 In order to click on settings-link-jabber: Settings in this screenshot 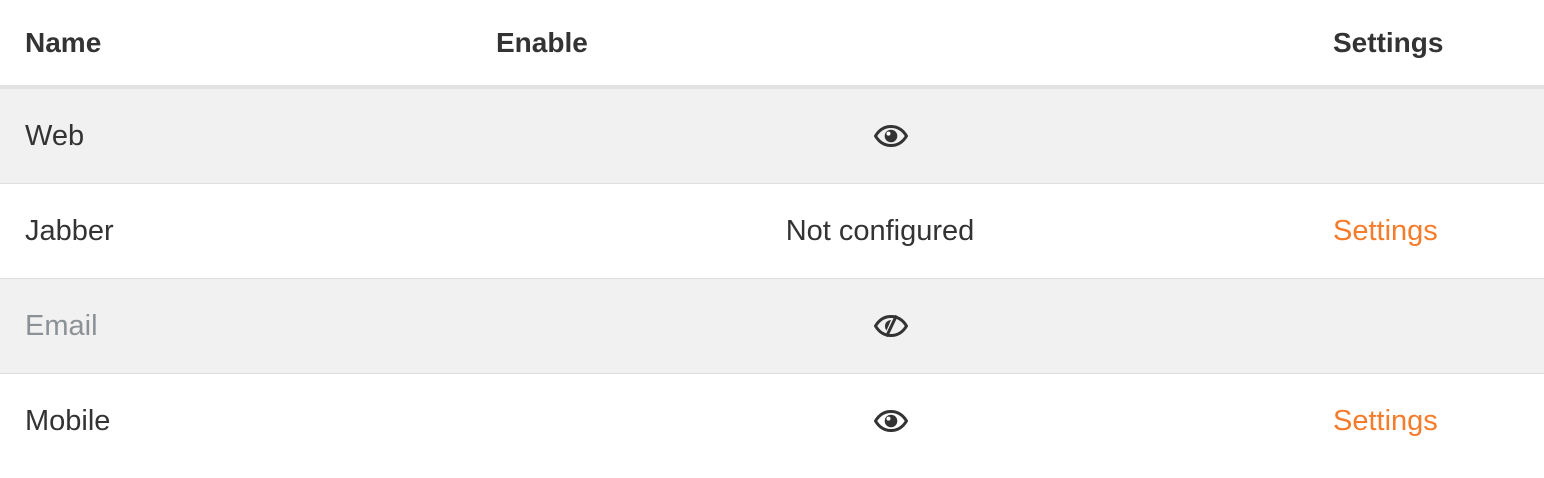, I will do `click(1385, 231)`.